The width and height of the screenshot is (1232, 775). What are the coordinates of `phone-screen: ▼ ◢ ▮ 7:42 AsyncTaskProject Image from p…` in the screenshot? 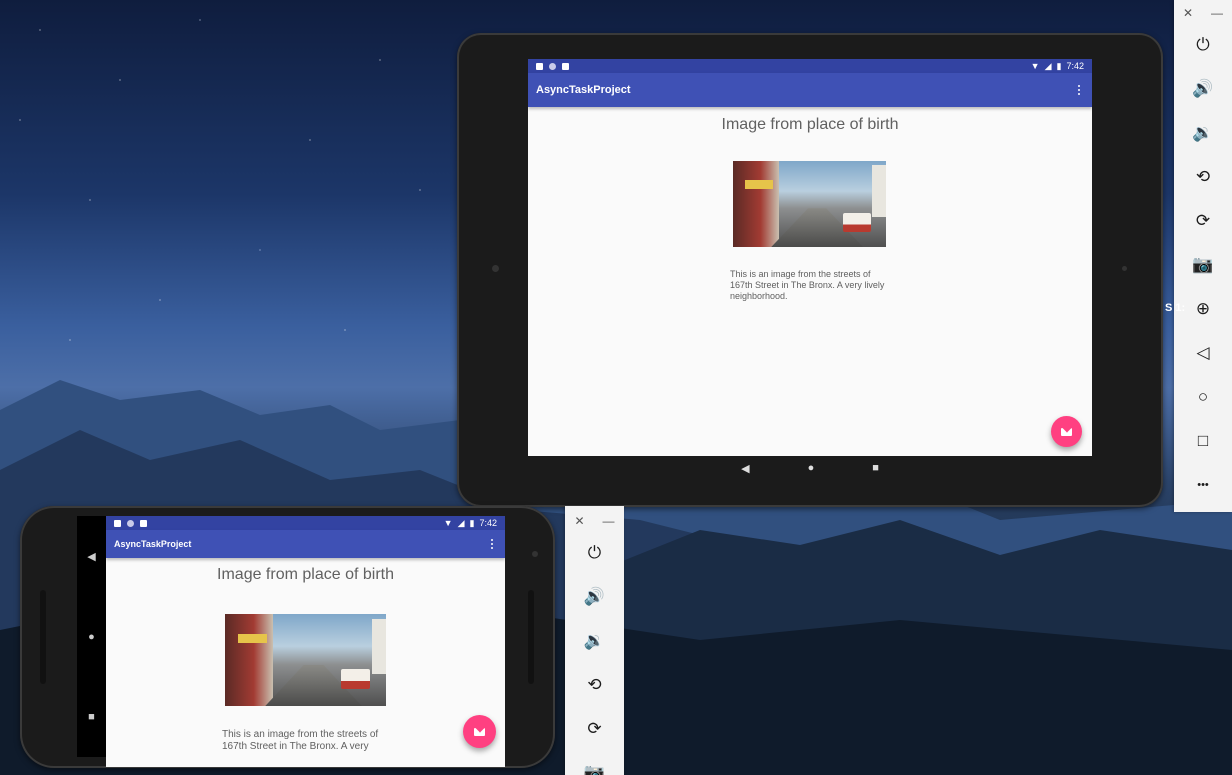 It's located at (305, 641).